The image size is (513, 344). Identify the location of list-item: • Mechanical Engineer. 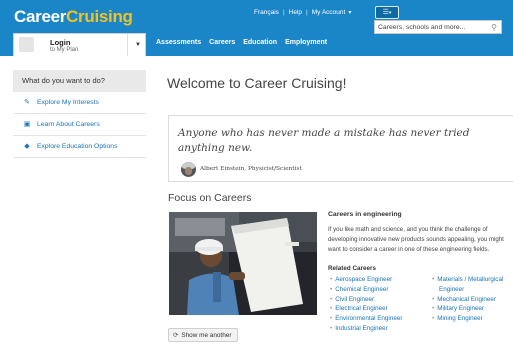
(467, 300).